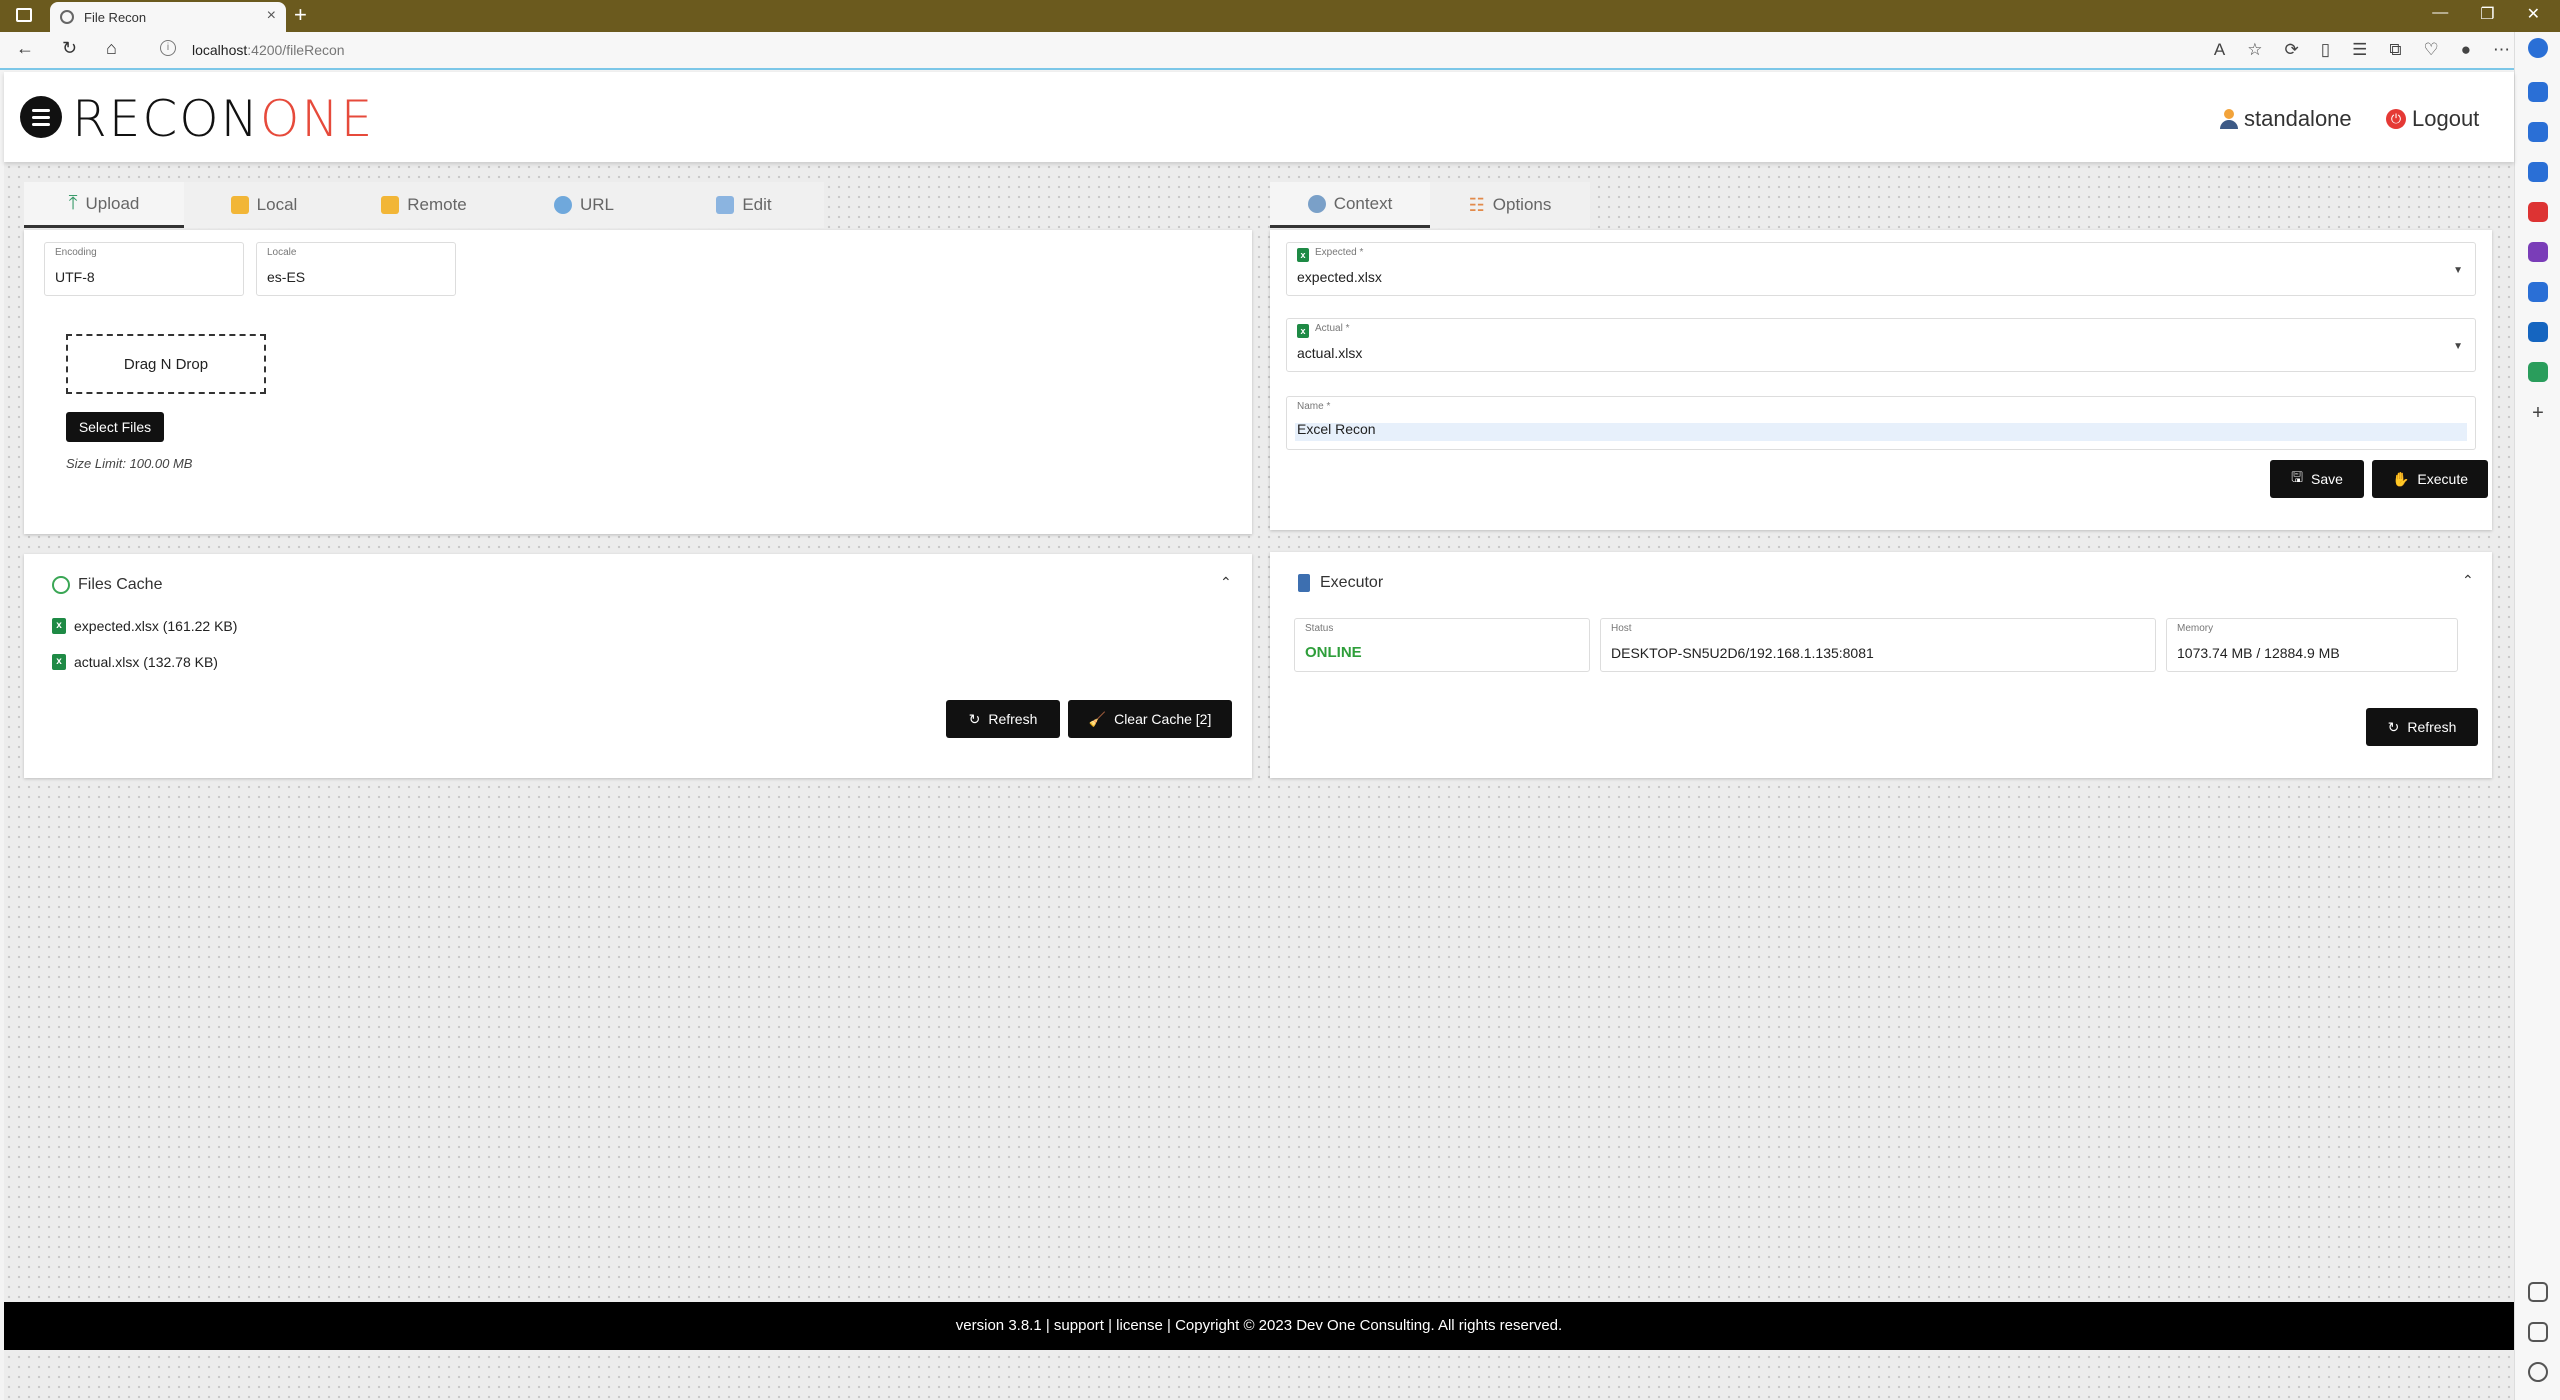 This screenshot has height=1400, width=2560. Describe the element at coordinates (41, 117) in the screenshot. I see `menu-button` at that location.